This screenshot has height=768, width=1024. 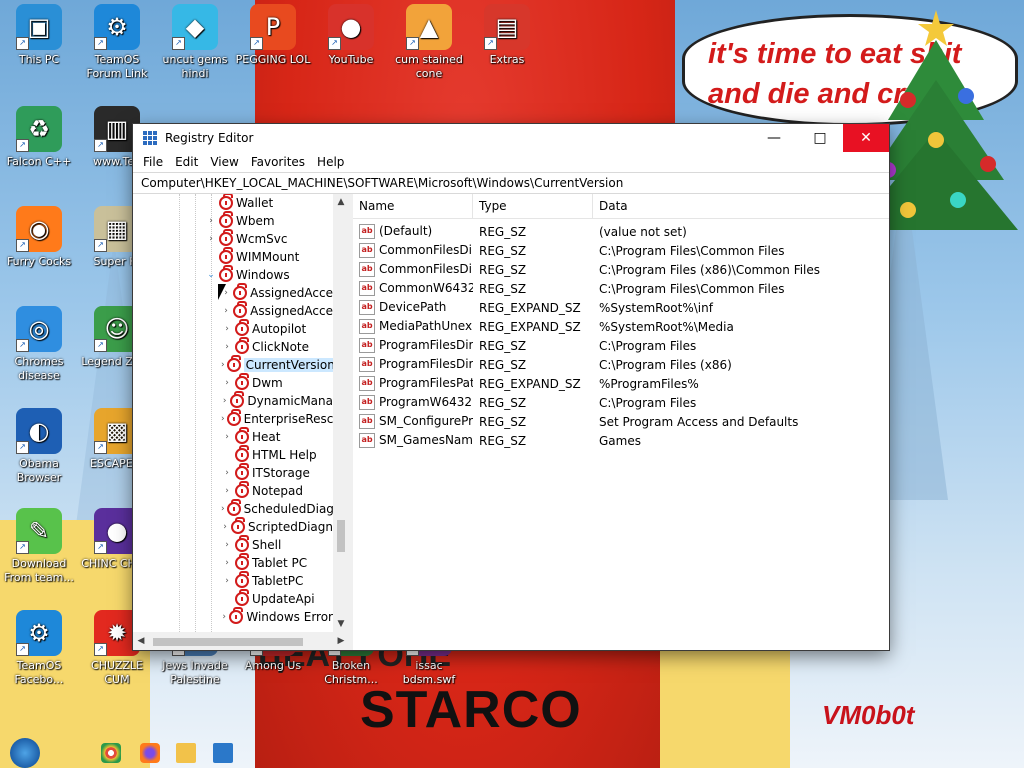 I want to click on tree-item: › Notepad, so click(x=233, y=490).